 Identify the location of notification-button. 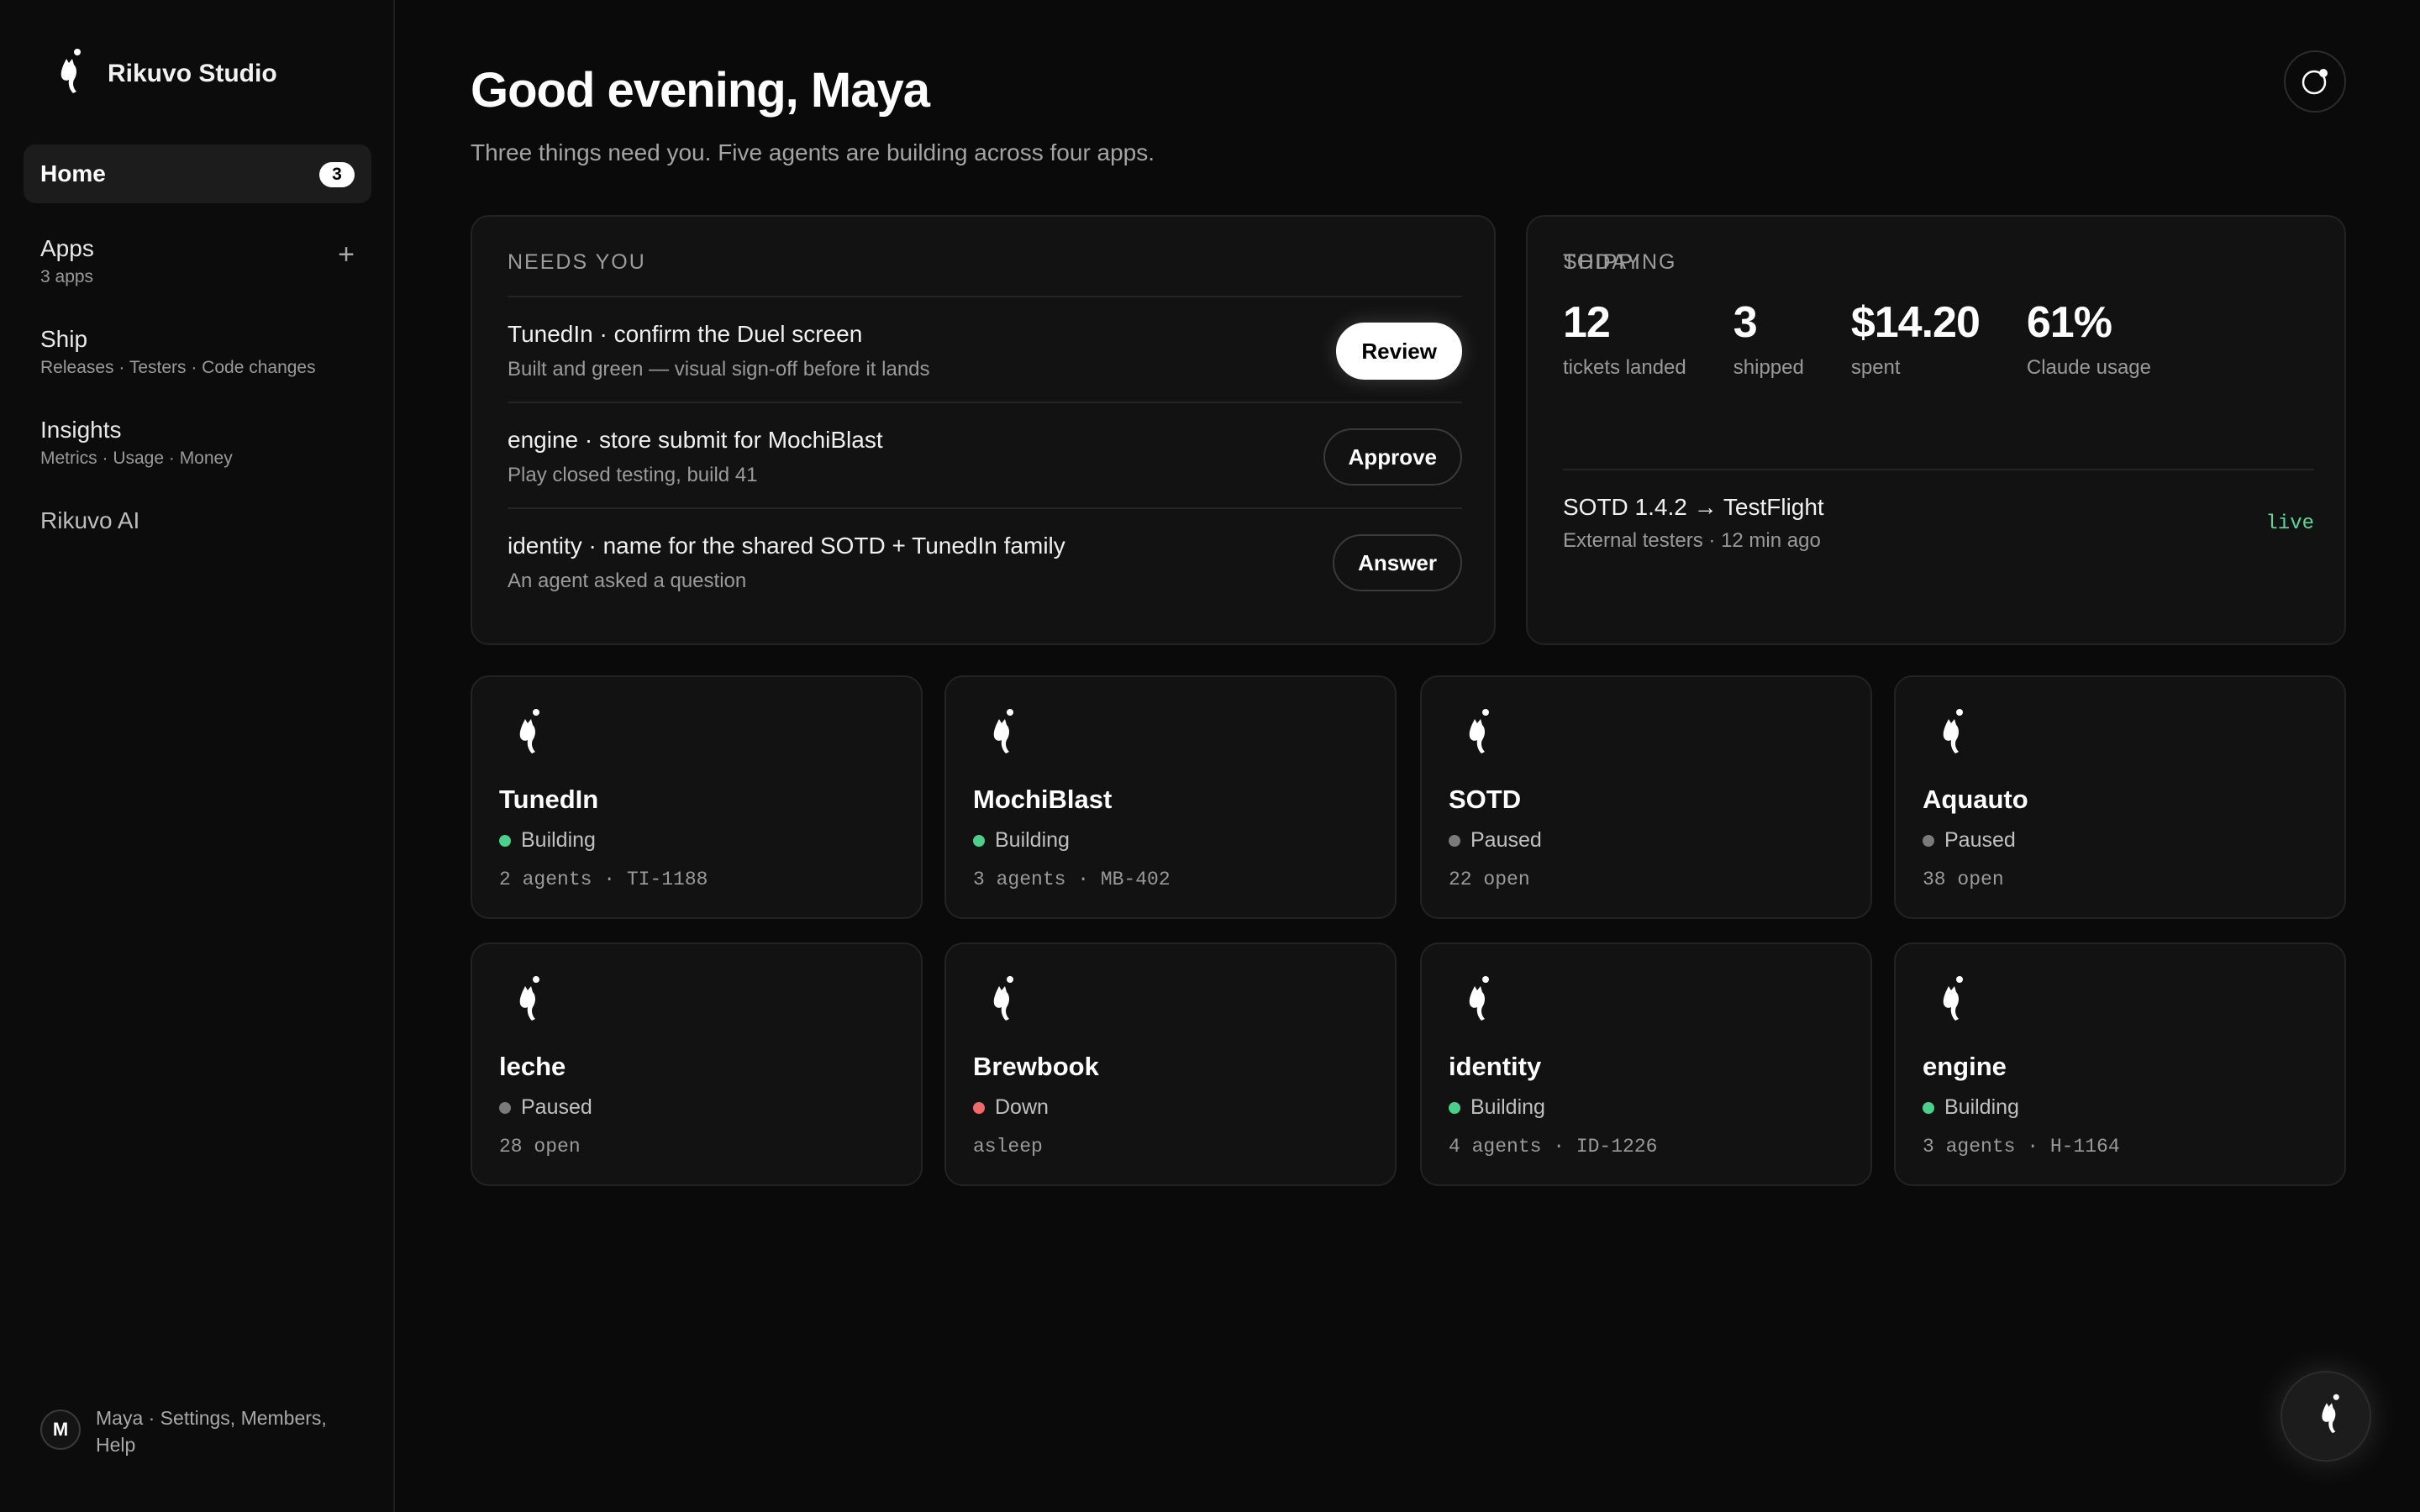
(2315, 81).